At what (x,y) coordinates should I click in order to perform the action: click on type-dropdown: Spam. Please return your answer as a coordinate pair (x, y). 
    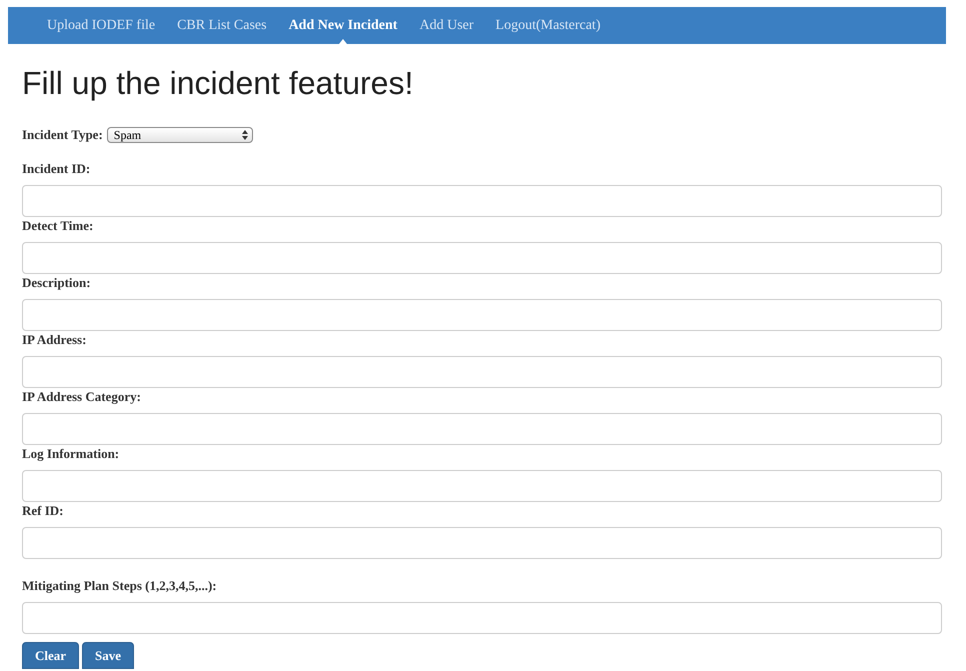
    Looking at the image, I should click on (179, 135).